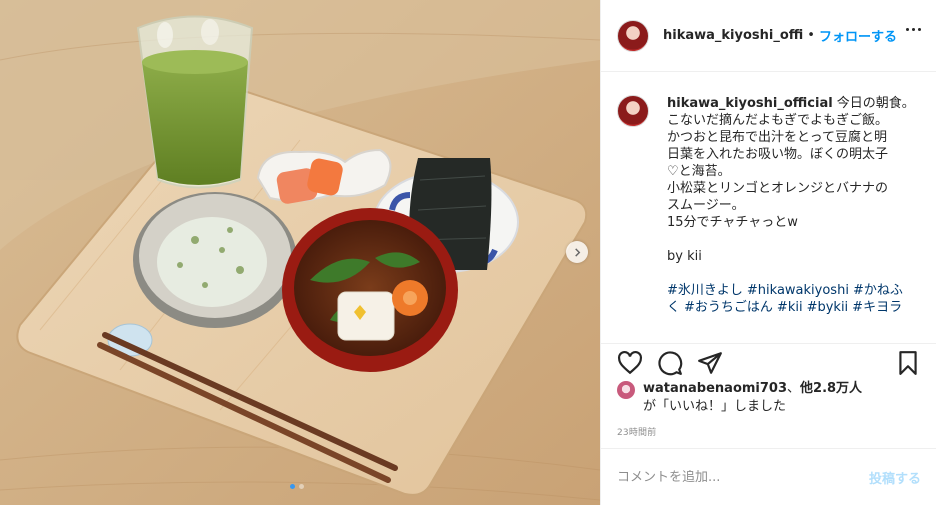  I want to click on caption-line: こないだ摘んだよもぎでよもぎご飯。, so click(778, 120).